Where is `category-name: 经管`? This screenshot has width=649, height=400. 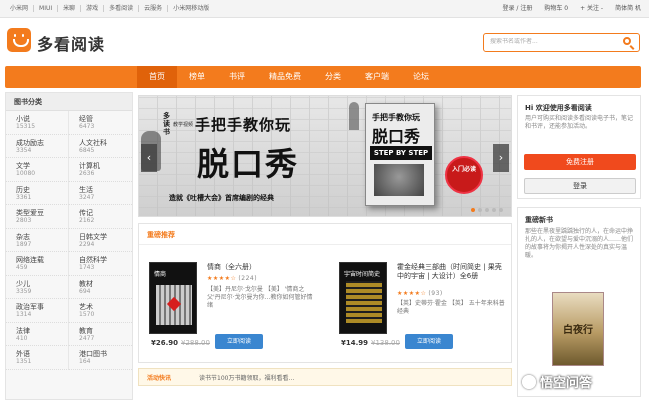
category-name: 经管 is located at coordinates (86, 119).